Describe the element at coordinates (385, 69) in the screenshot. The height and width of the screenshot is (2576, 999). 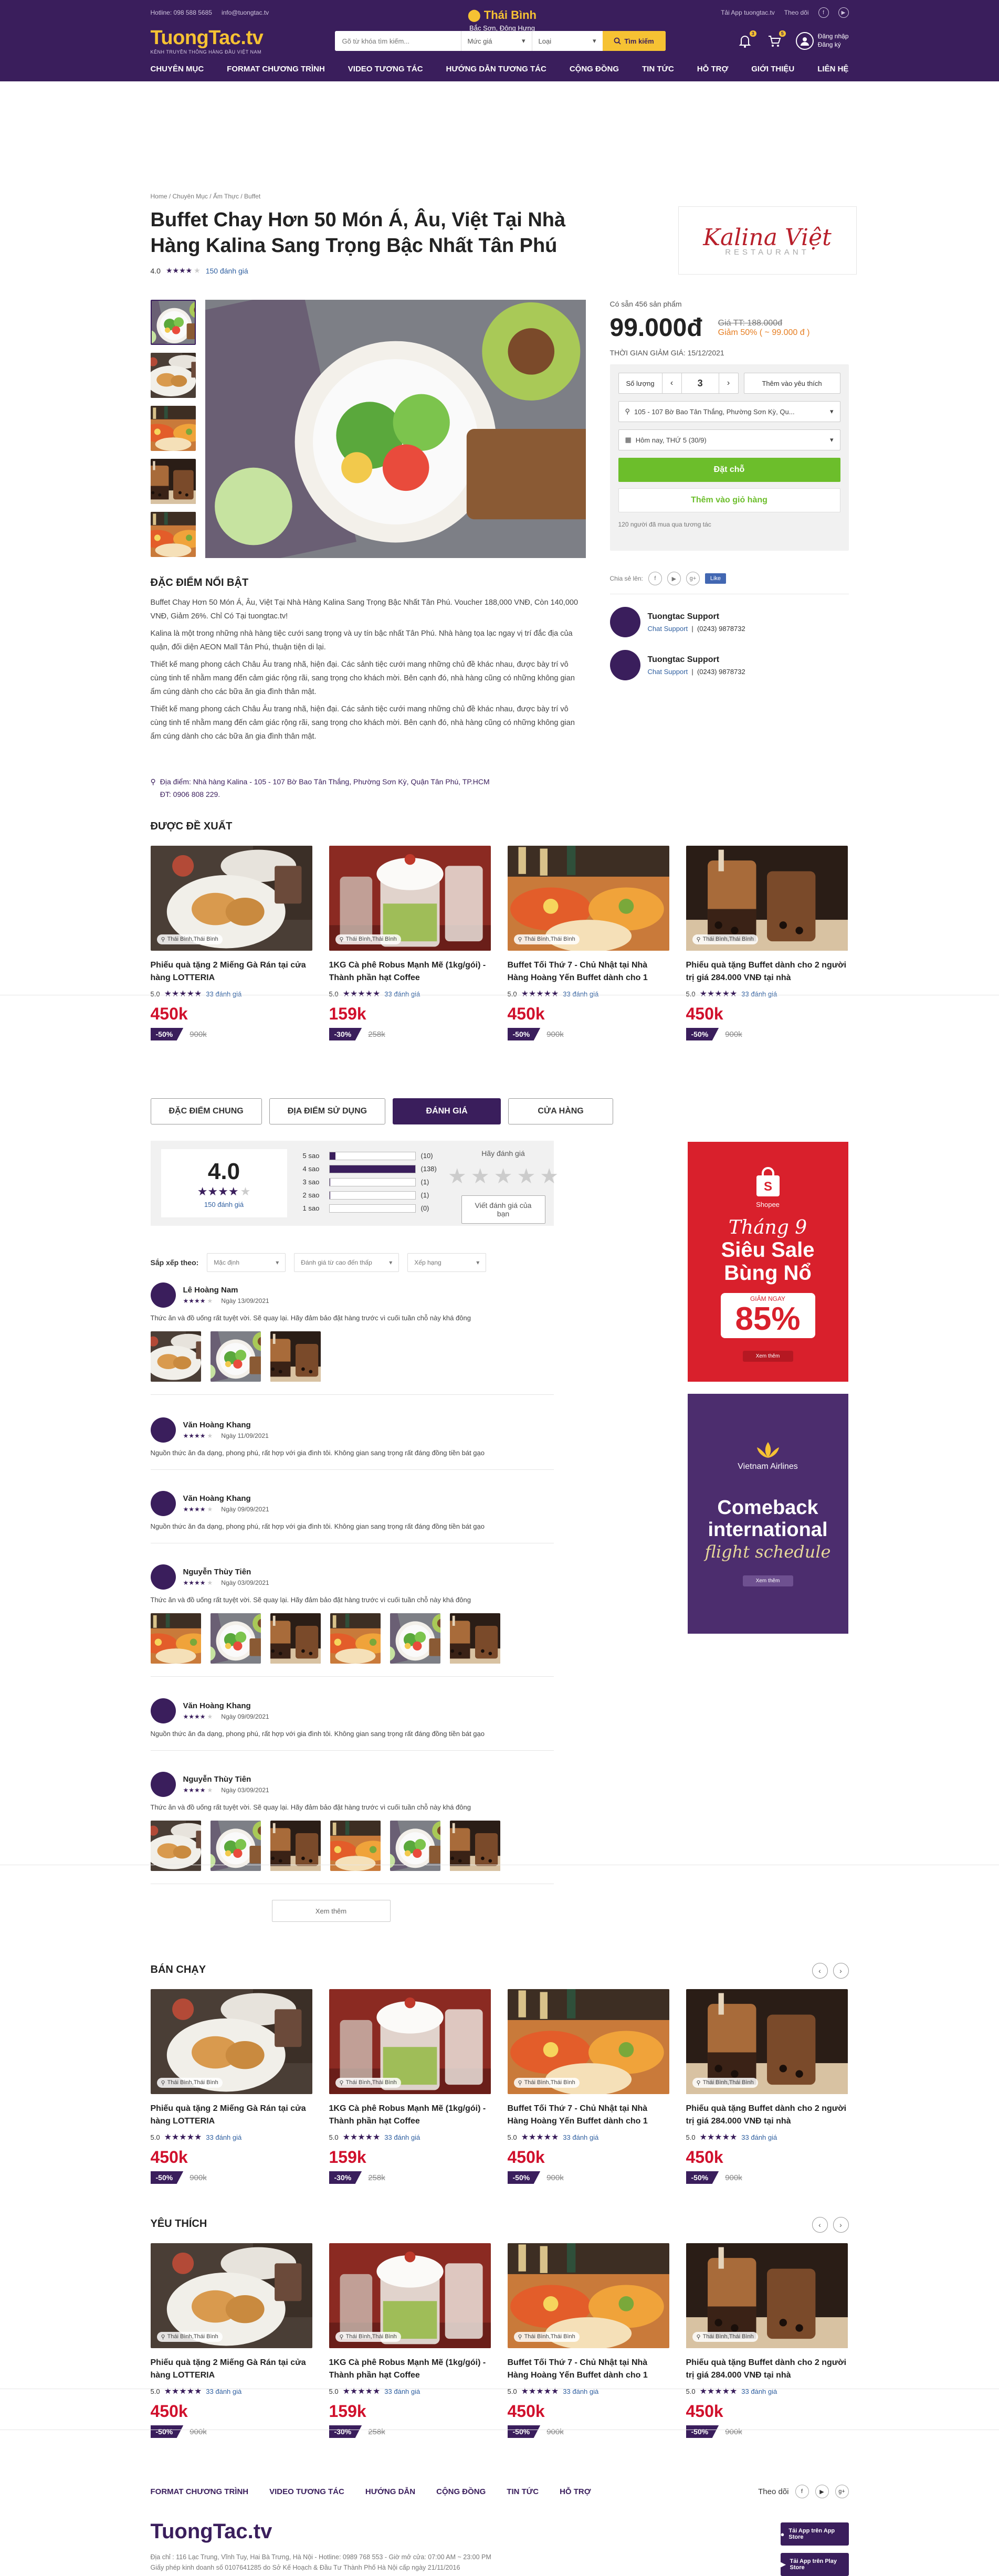
I see `nav-item-video: VIDEO TƯƠNG TÁC` at that location.